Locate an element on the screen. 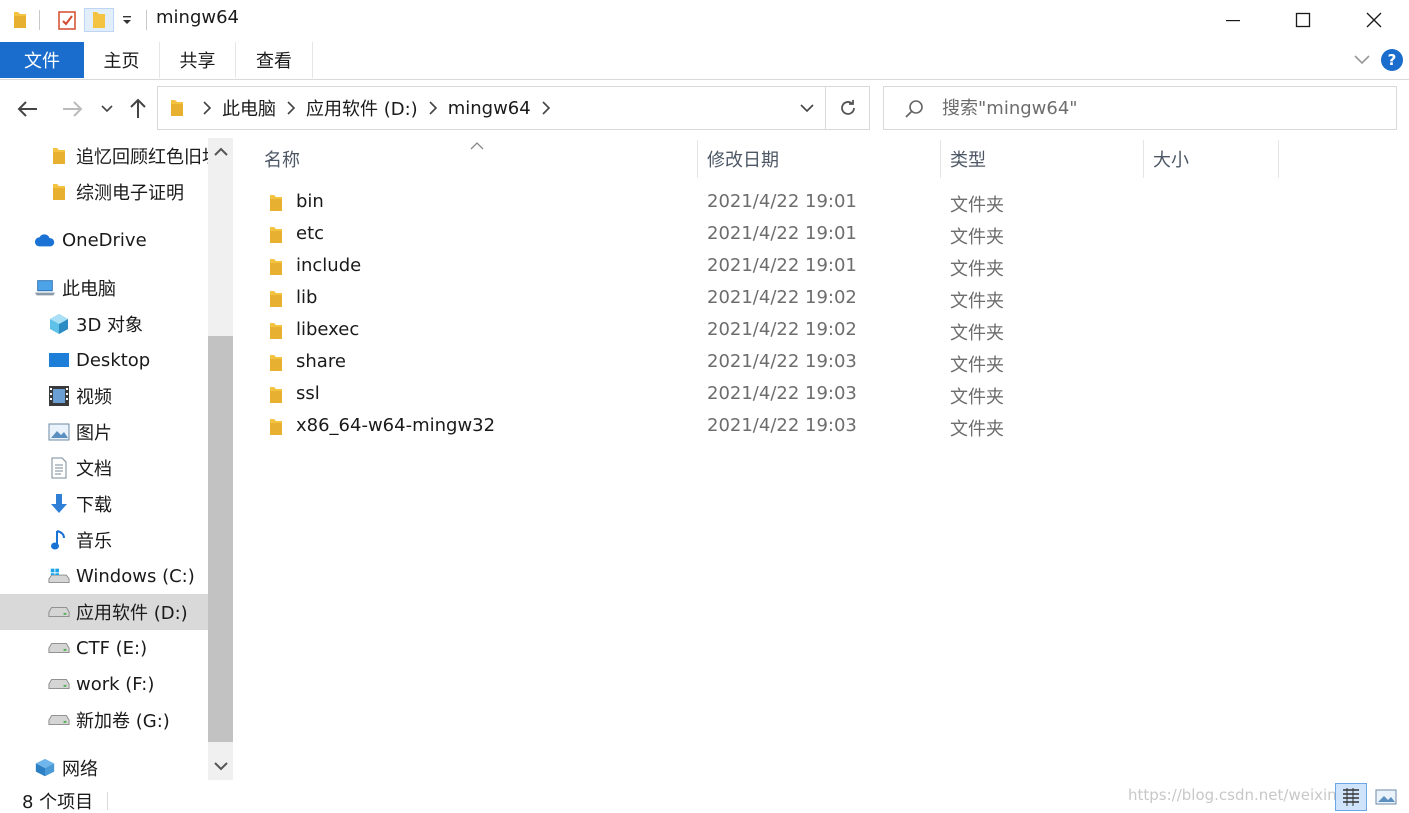 The image size is (1409, 813). sidebar-item-label: 此电脑 is located at coordinates (89, 289).